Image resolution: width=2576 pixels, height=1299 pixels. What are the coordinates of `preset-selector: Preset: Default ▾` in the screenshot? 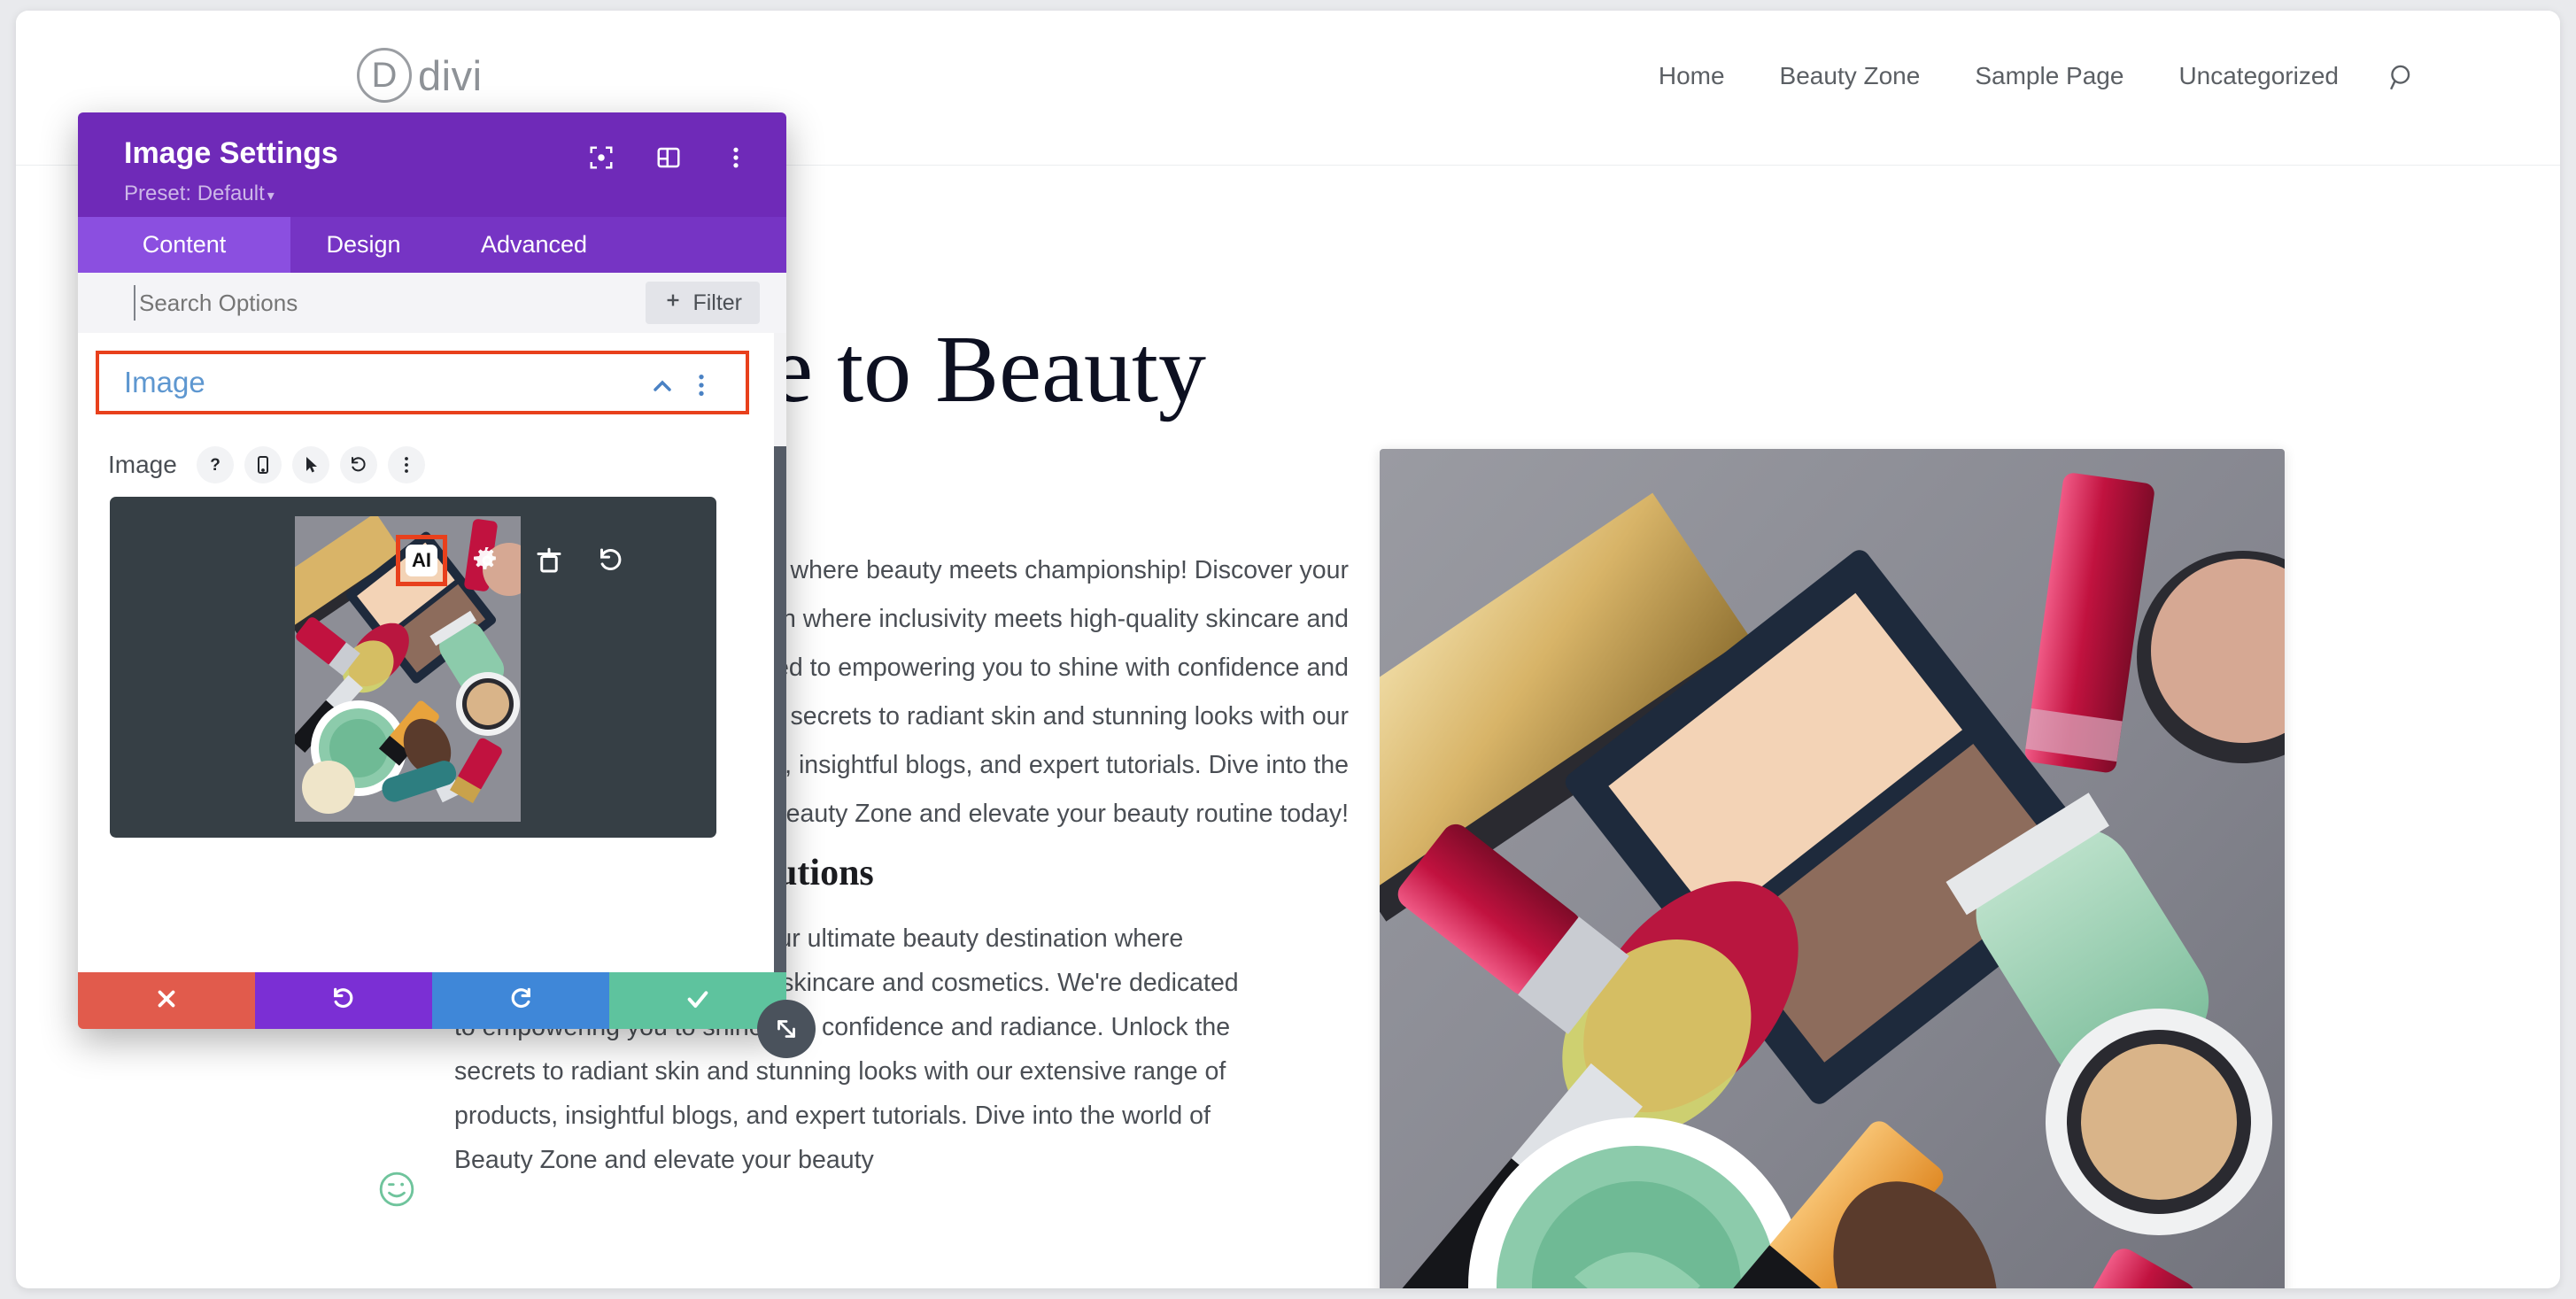 It's located at (199, 194).